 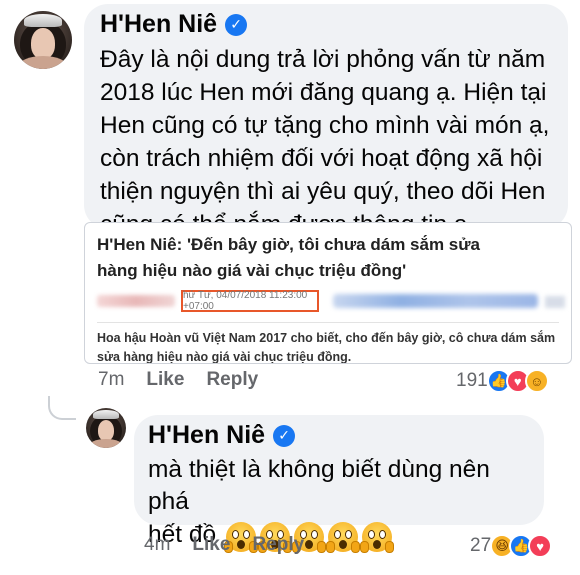 What do you see at coordinates (189, 380) in the screenshot?
I see `comment-actions: 7m Like Reply` at bounding box center [189, 380].